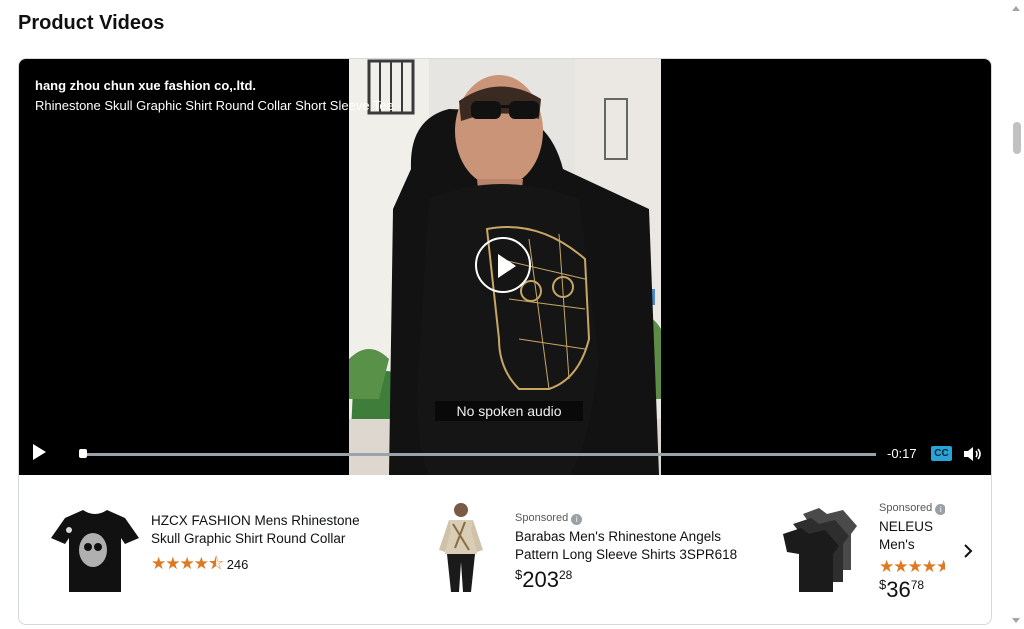 Image resolution: width=1024 pixels, height=629 pixels. Describe the element at coordinates (509, 411) in the screenshot. I see `video-caption: No spoken audio` at that location.